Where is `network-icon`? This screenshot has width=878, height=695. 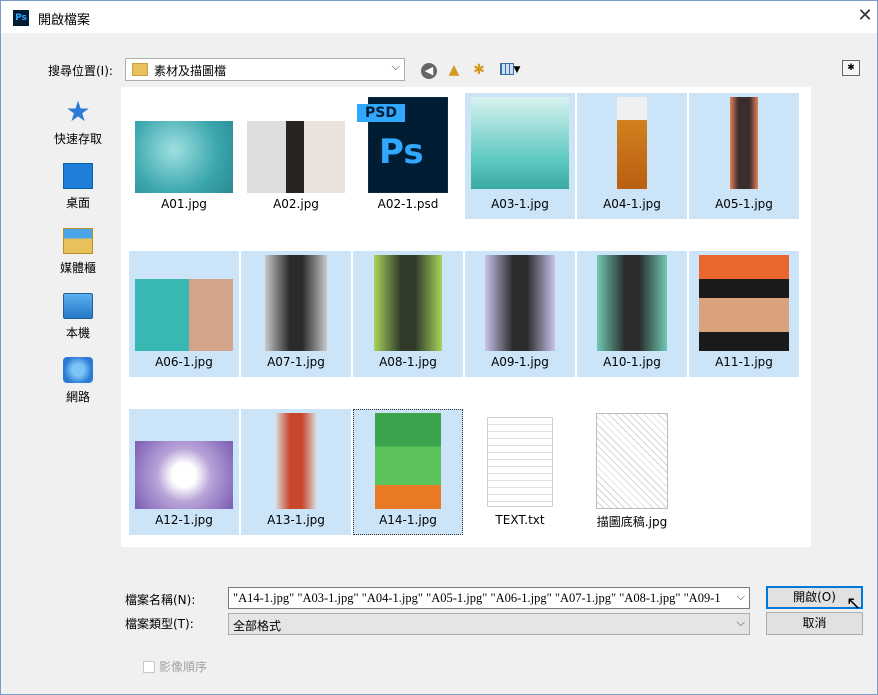
network-icon is located at coordinates (78, 370).